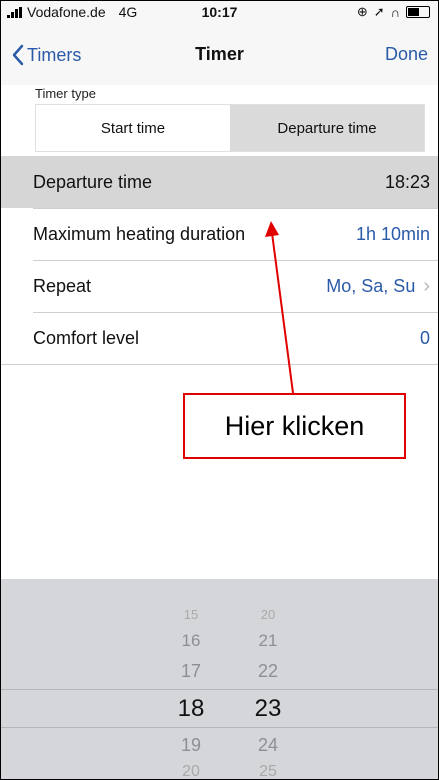 This screenshot has width=439, height=780. Describe the element at coordinates (62, 285) in the screenshot. I see `row-label: Repeat` at that location.